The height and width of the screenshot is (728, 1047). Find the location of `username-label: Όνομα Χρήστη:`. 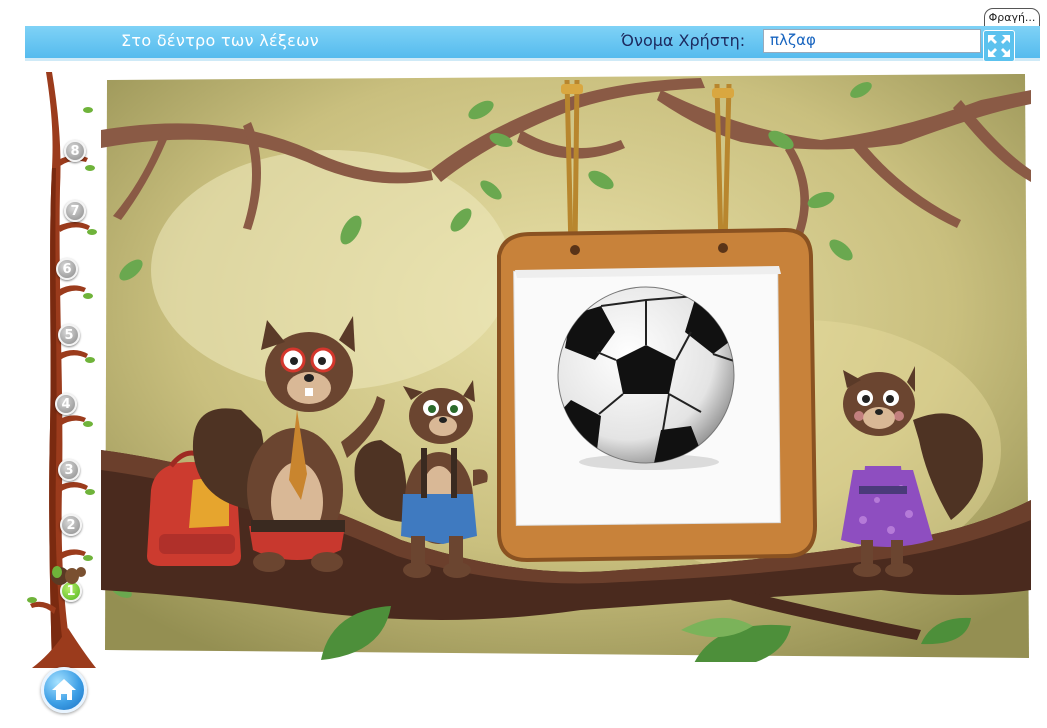

username-label: Όνομα Χρήστη: is located at coordinates (683, 40).